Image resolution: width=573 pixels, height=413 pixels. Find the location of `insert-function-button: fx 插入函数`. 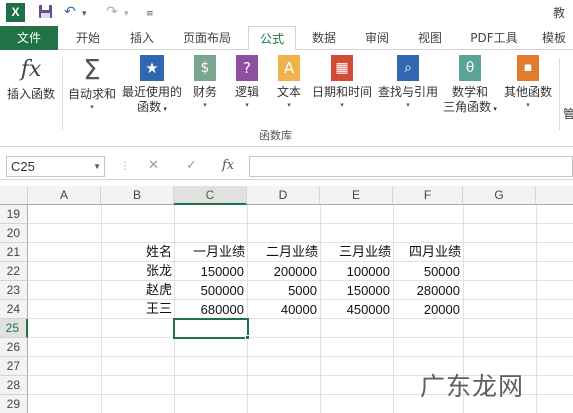

insert-function-button: fx 插入函数 is located at coordinates (31, 78).